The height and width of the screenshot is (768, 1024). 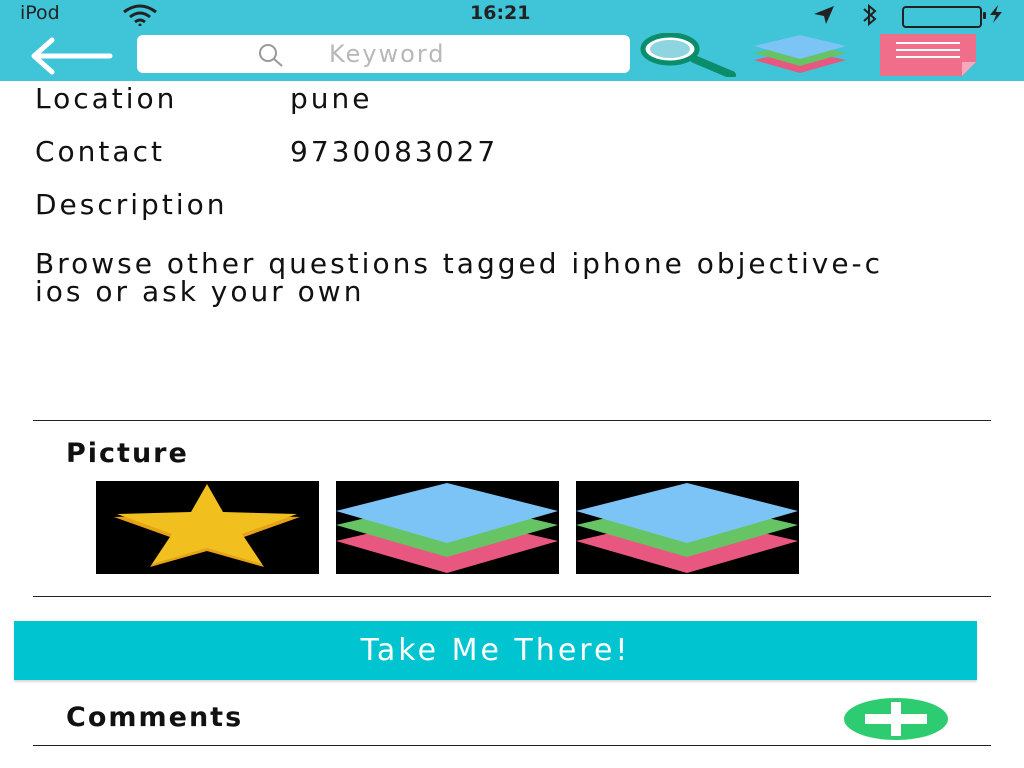 I want to click on location-value: pune, so click(x=331, y=98).